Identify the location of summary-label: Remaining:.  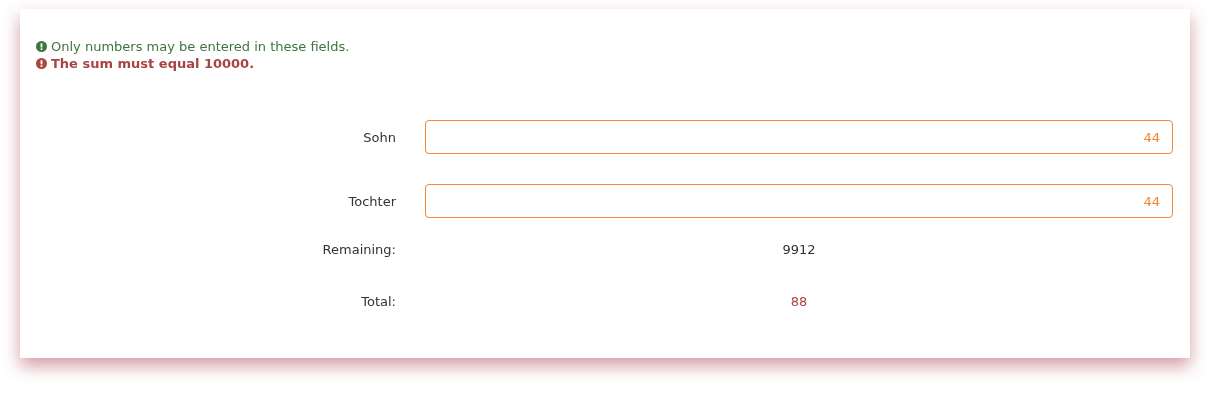
(359, 249).